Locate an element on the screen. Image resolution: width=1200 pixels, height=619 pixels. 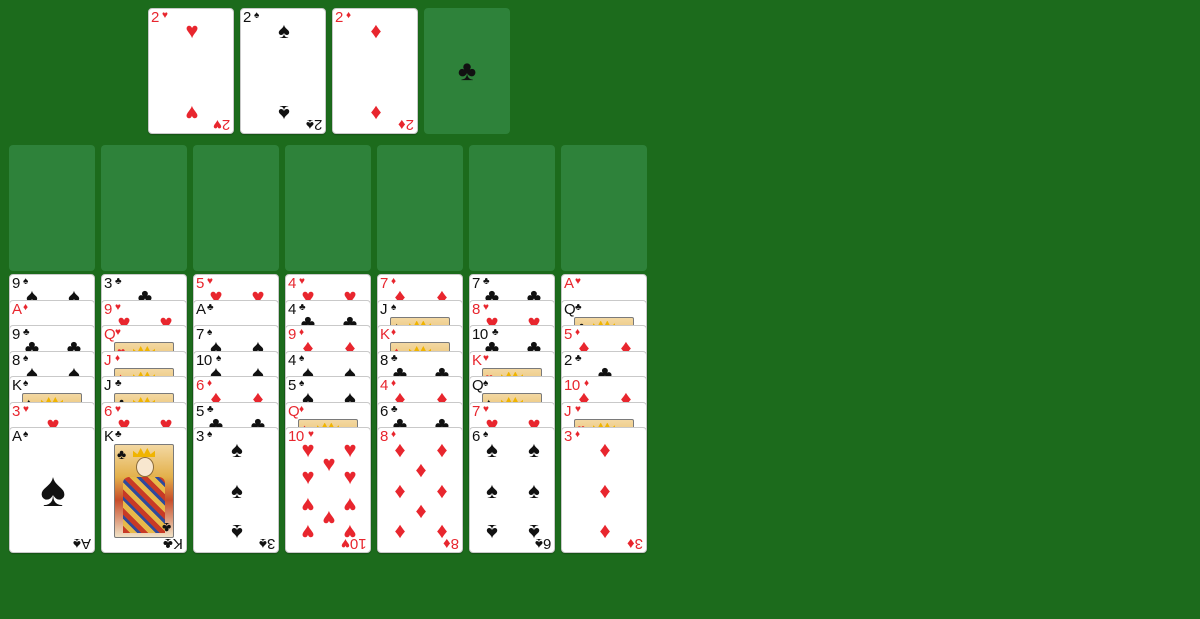
card-rank-label-bottom: 3♦ is located at coordinates (635, 543).